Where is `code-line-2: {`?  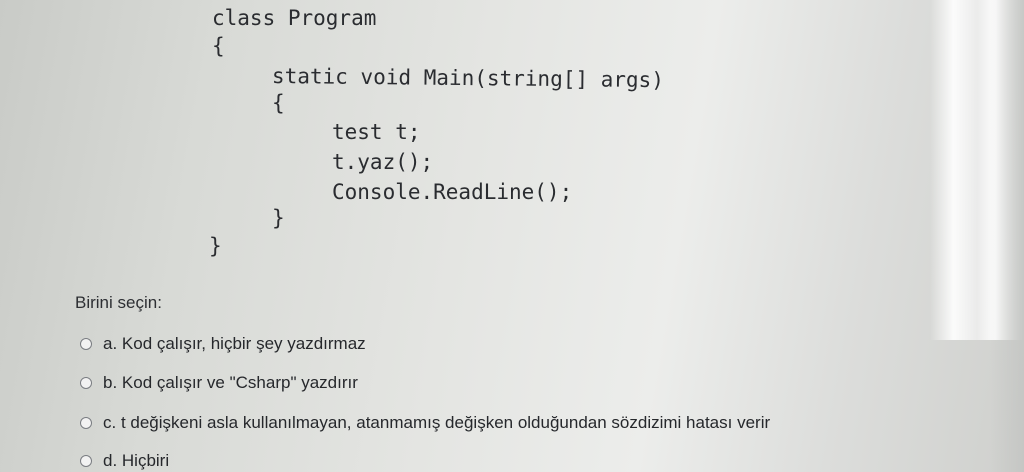
code-line-2: { is located at coordinates (218, 46).